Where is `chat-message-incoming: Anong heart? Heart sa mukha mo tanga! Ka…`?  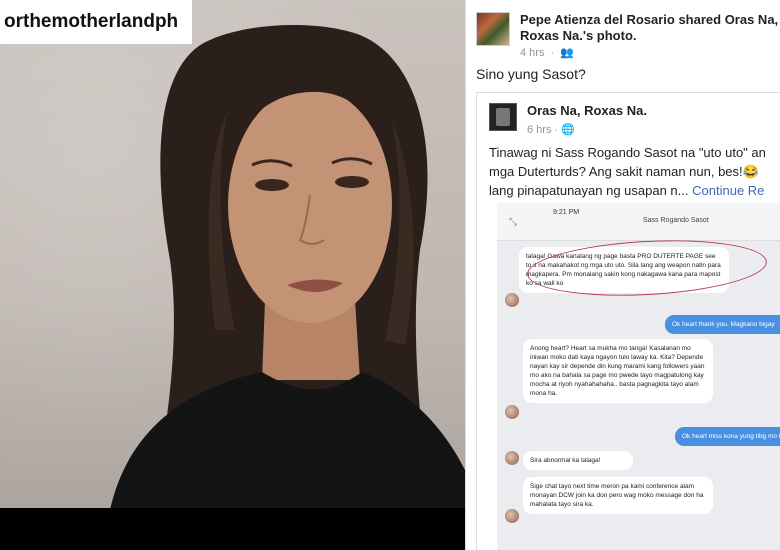
chat-message-incoming: Anong heart? Heart sa mukha mo tanga! Ka… is located at coordinates (618, 371).